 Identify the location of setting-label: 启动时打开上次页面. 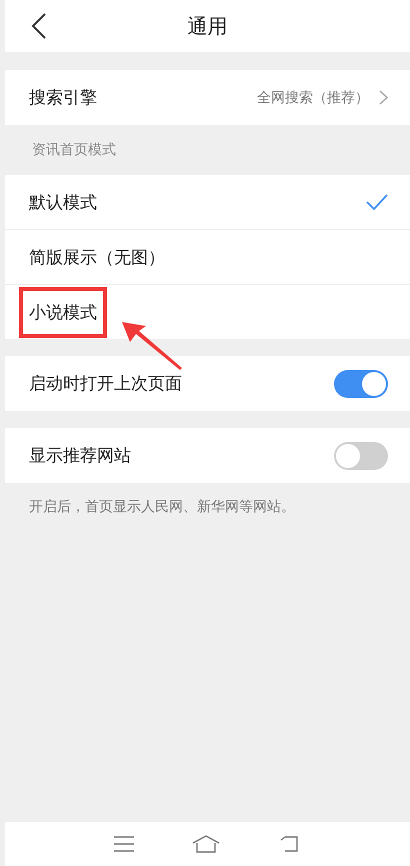
(105, 384).